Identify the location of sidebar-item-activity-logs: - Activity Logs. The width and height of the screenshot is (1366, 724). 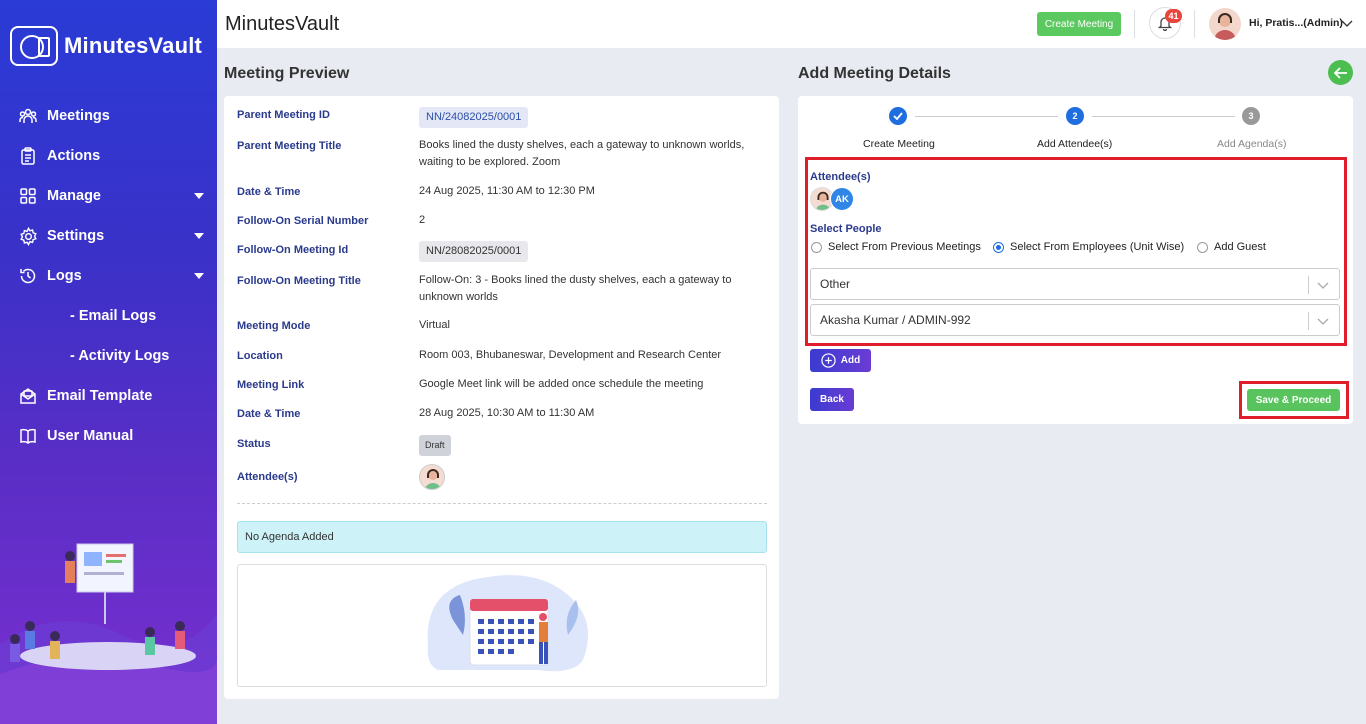
(108, 356).